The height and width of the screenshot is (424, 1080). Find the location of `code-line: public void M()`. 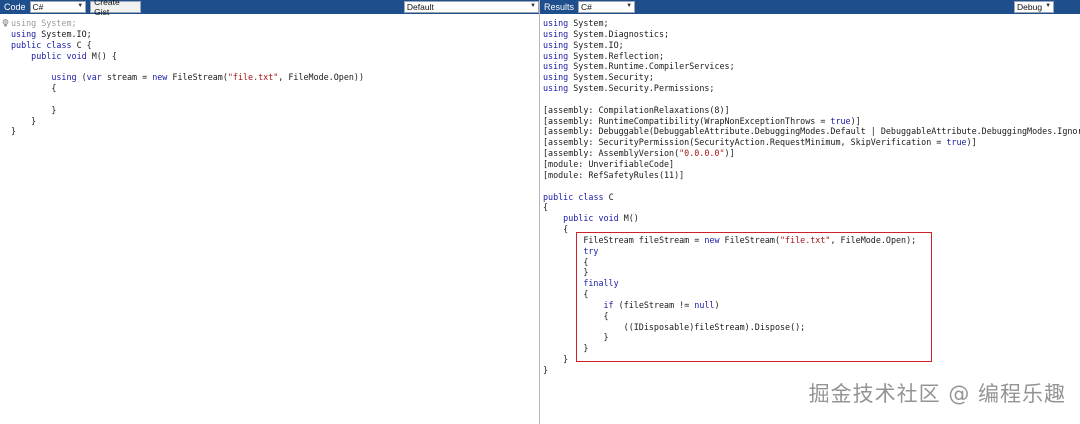

code-line: public void M() is located at coordinates (811, 218).